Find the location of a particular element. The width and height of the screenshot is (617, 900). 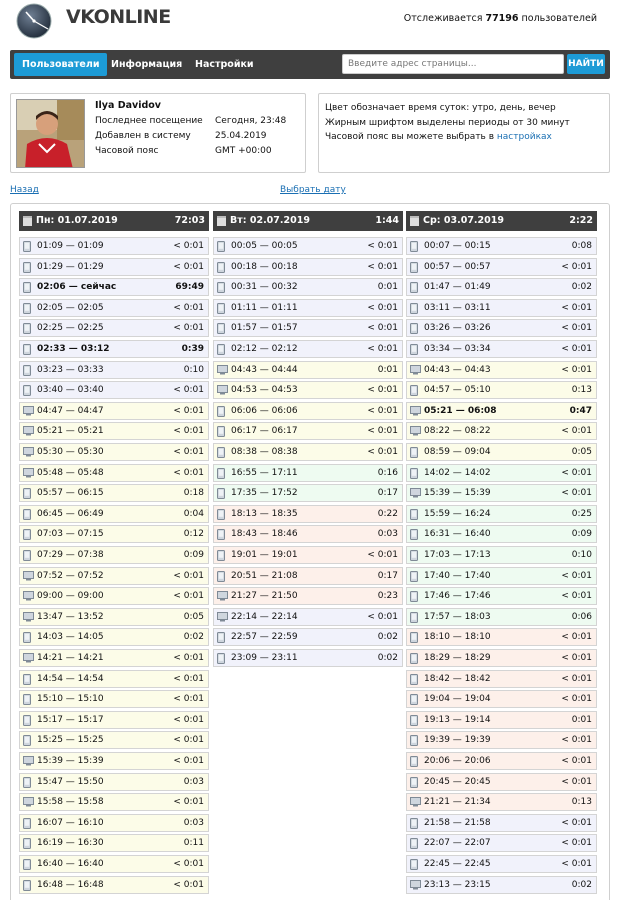

tab-settings: Настройки is located at coordinates (224, 64).